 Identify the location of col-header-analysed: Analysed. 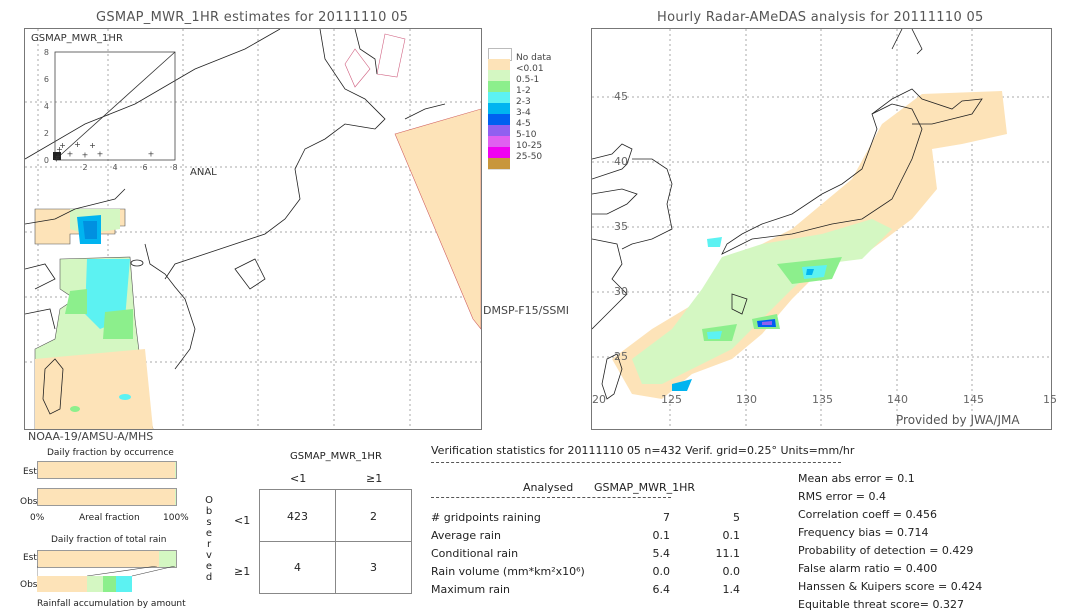
(548, 487).